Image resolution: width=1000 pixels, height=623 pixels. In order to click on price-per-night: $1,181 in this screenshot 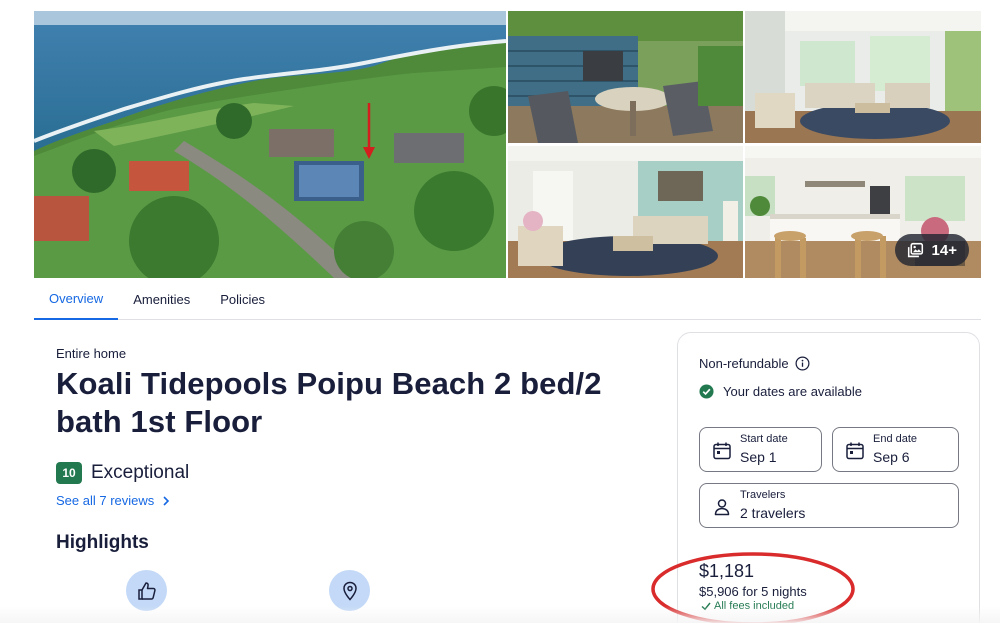, I will do `click(727, 571)`.